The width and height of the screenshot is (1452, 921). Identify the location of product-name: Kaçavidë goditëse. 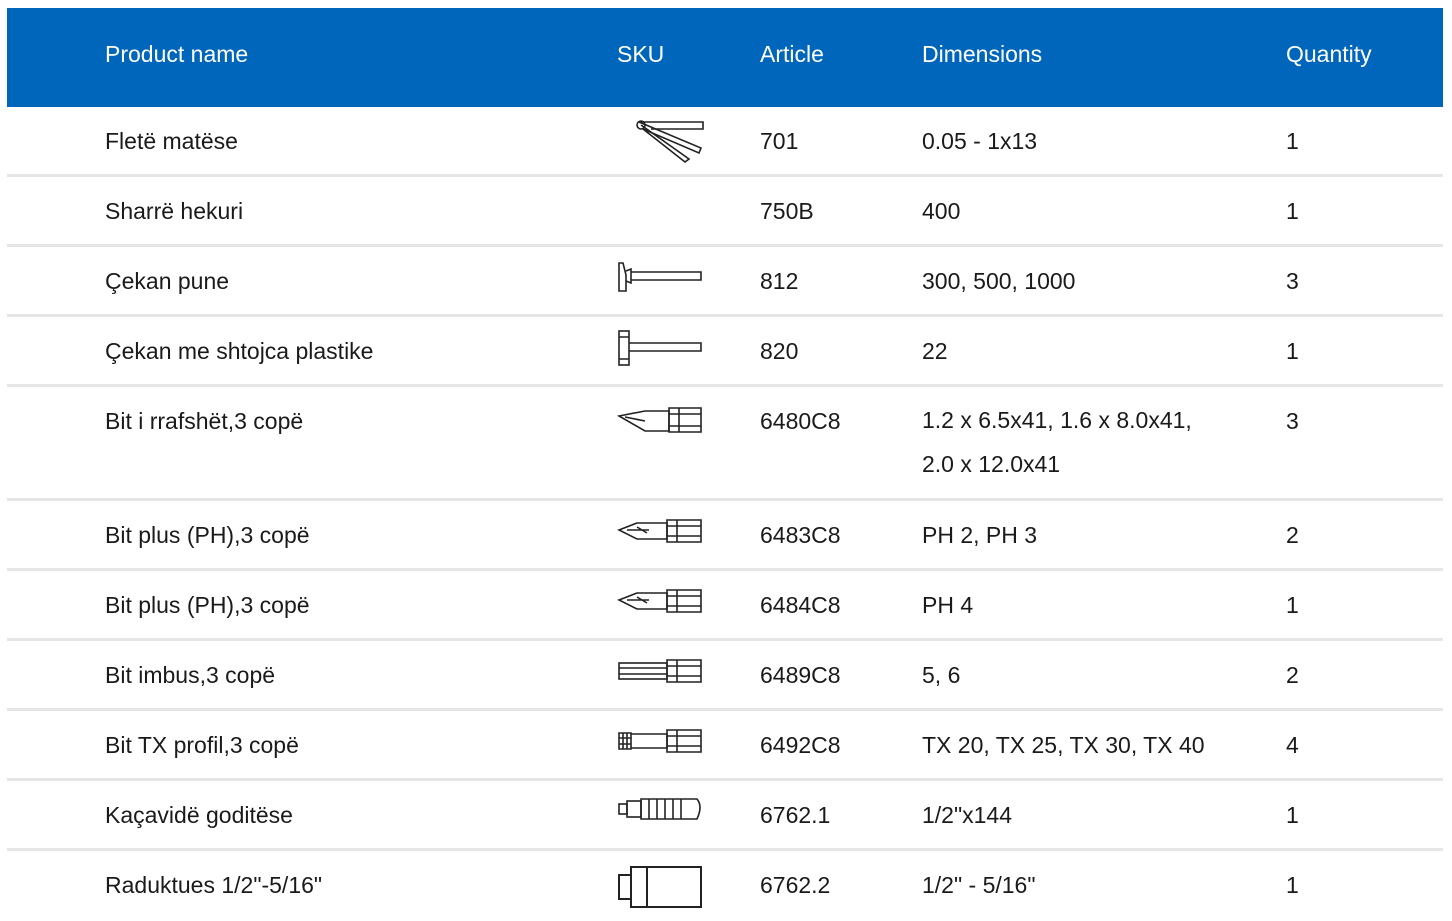
(199, 815).